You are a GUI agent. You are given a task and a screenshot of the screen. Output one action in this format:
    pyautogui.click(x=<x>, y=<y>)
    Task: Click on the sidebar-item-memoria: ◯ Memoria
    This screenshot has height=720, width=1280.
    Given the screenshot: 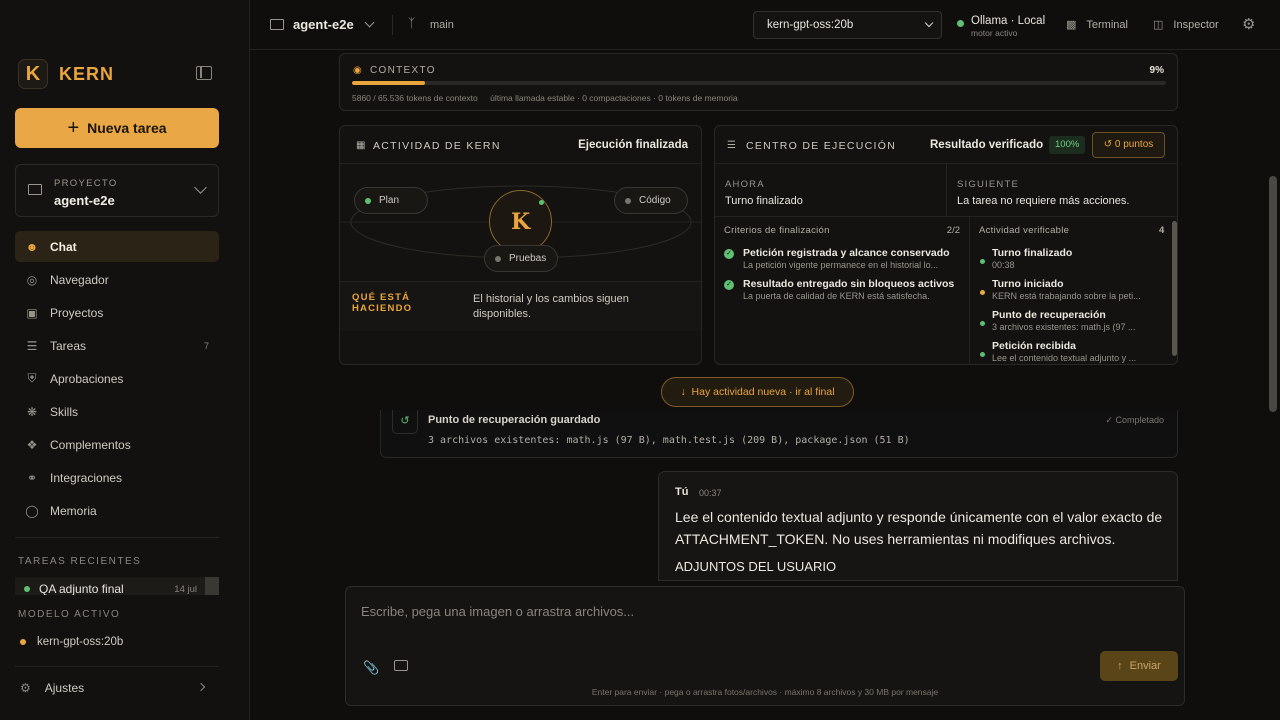 What is the action you would take?
    pyautogui.click(x=117, y=510)
    